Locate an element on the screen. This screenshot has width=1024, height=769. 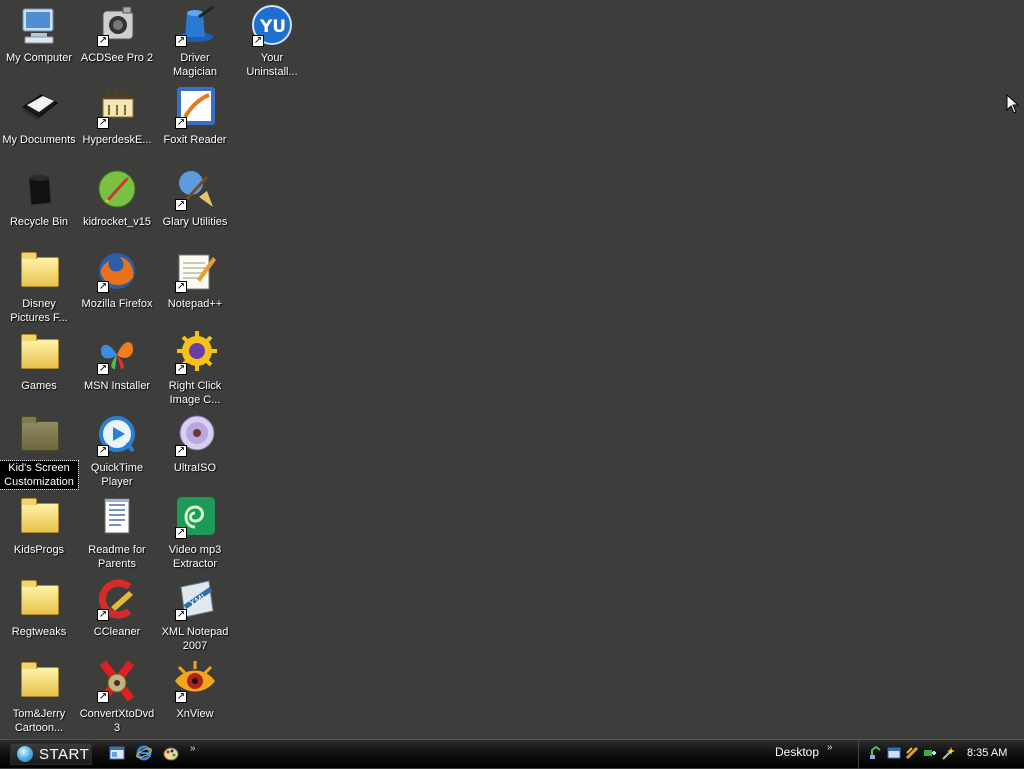
icon-ultraiso: ↗ UltraISO is located at coordinates (195, 450).